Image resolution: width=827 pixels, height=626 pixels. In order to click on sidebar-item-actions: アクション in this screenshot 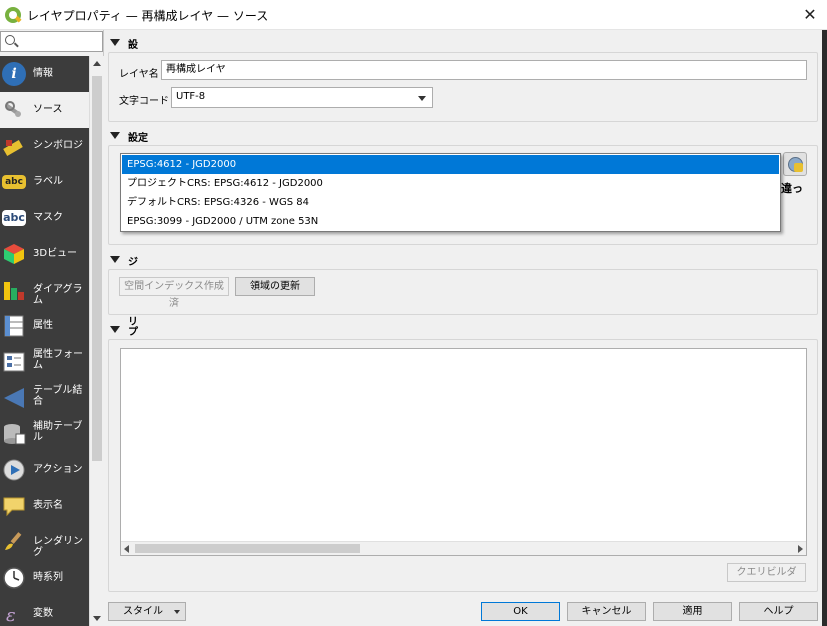, I will do `click(44, 470)`.